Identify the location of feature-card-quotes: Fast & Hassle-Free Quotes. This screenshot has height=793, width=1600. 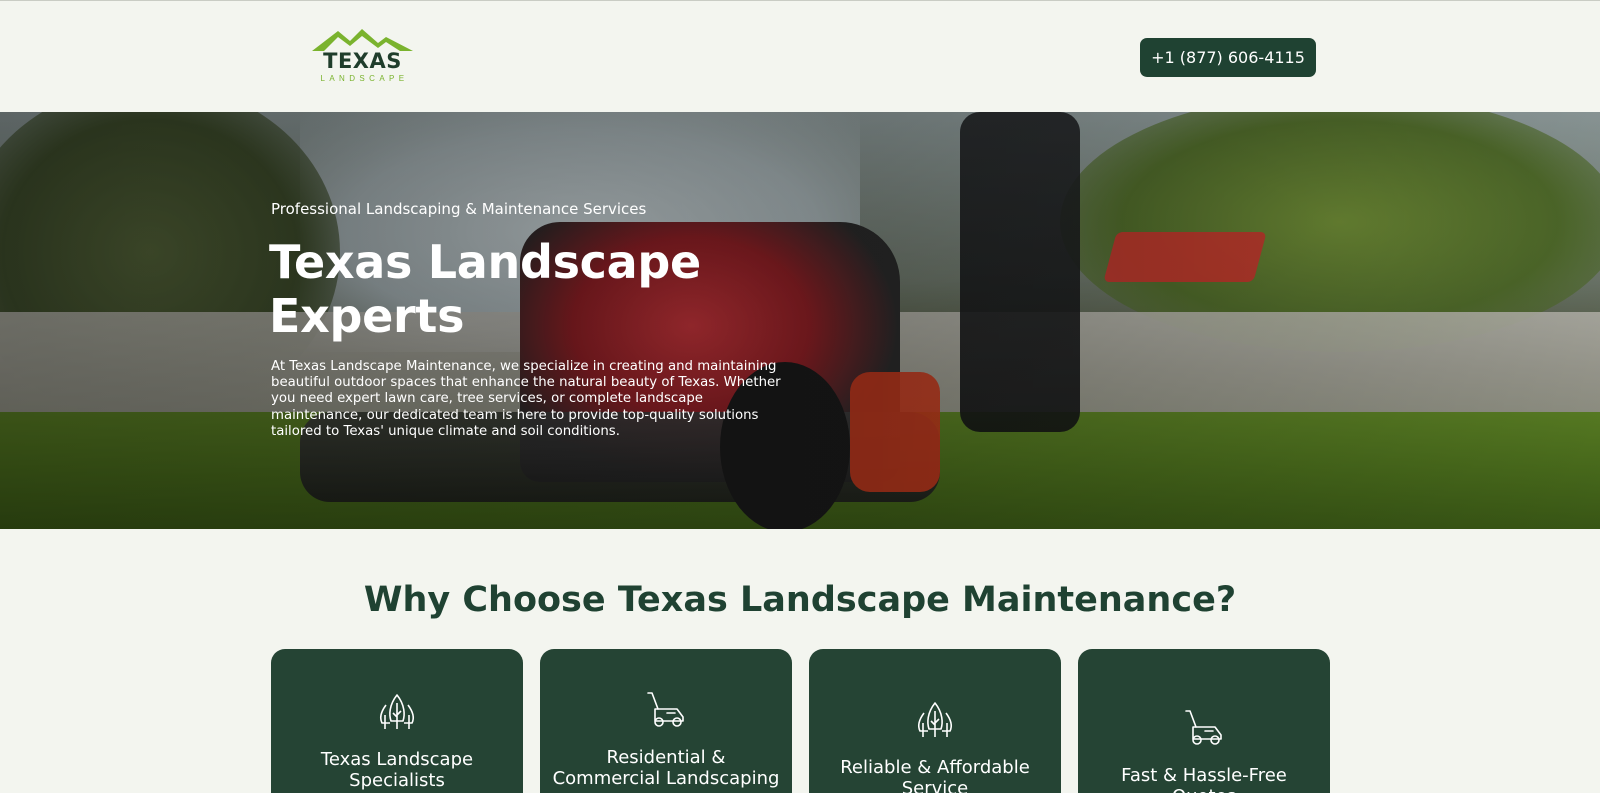
(1204, 721).